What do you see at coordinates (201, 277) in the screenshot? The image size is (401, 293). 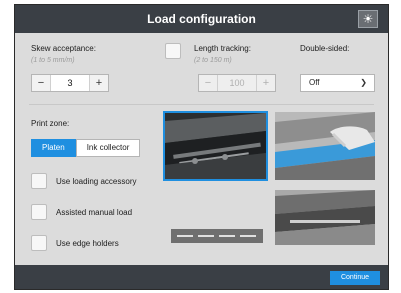 I see `footer-bar: Continue` at bounding box center [201, 277].